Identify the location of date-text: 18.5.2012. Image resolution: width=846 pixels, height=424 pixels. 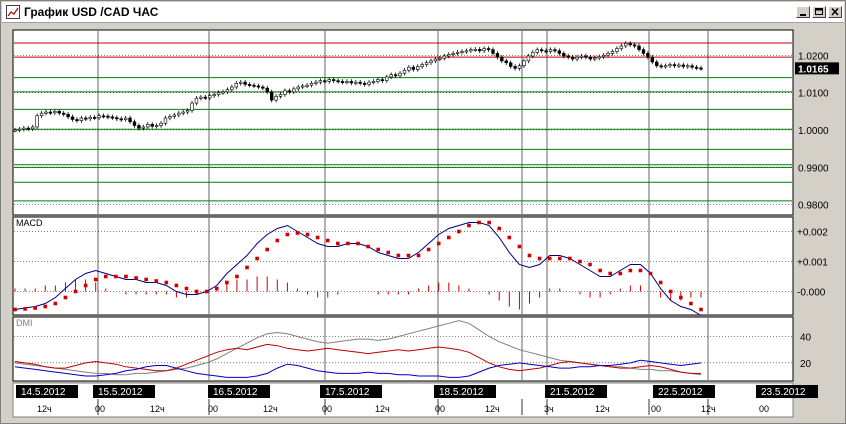
(461, 392).